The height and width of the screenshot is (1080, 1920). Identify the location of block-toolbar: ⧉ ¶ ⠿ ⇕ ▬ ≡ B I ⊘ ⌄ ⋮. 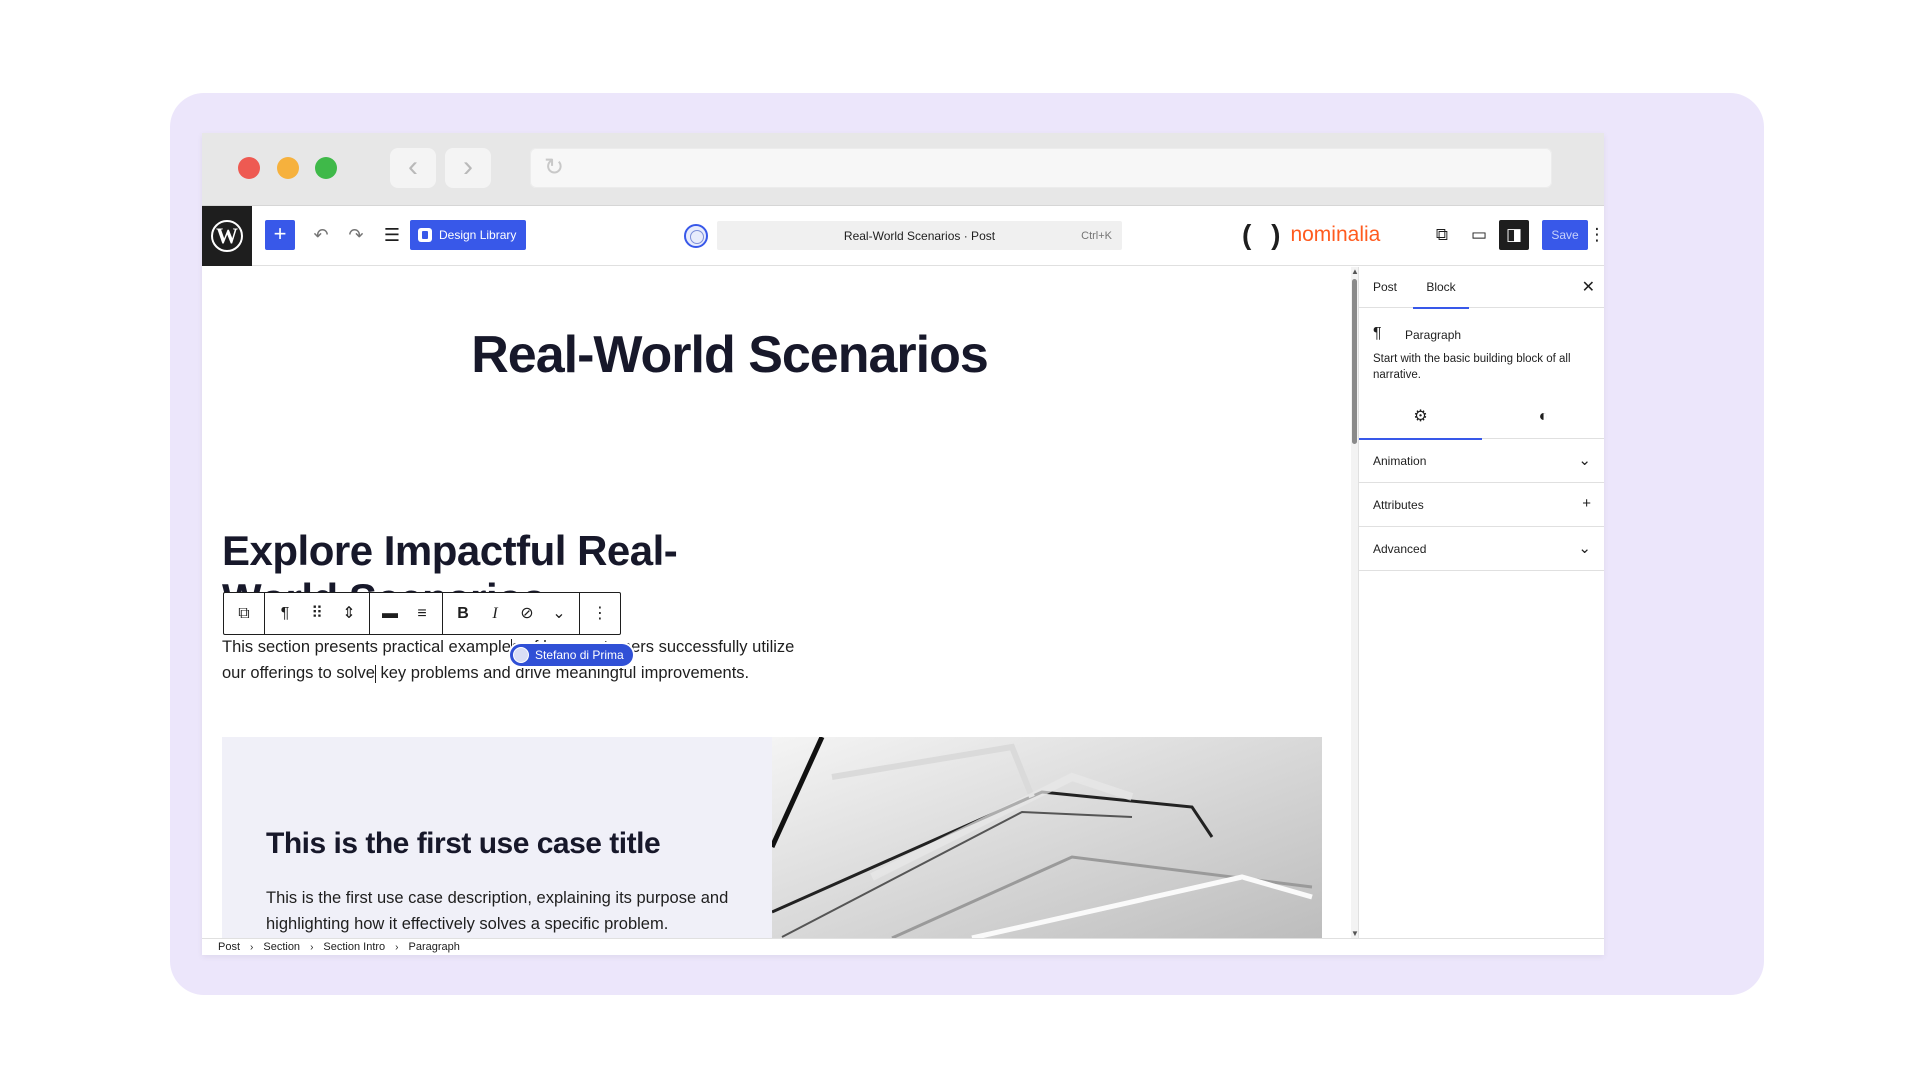
(422, 613).